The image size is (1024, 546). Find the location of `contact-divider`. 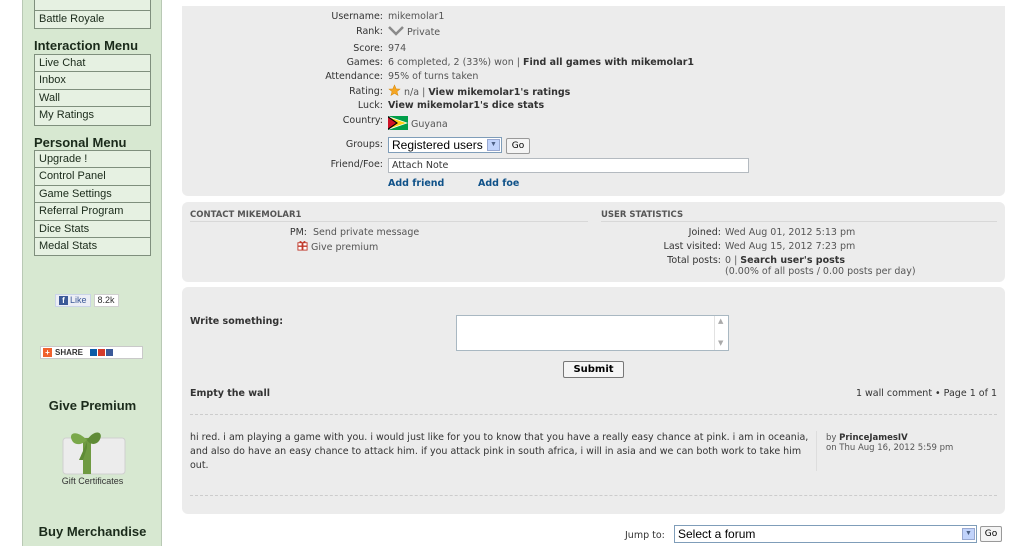

contact-divider is located at coordinates (389, 221).